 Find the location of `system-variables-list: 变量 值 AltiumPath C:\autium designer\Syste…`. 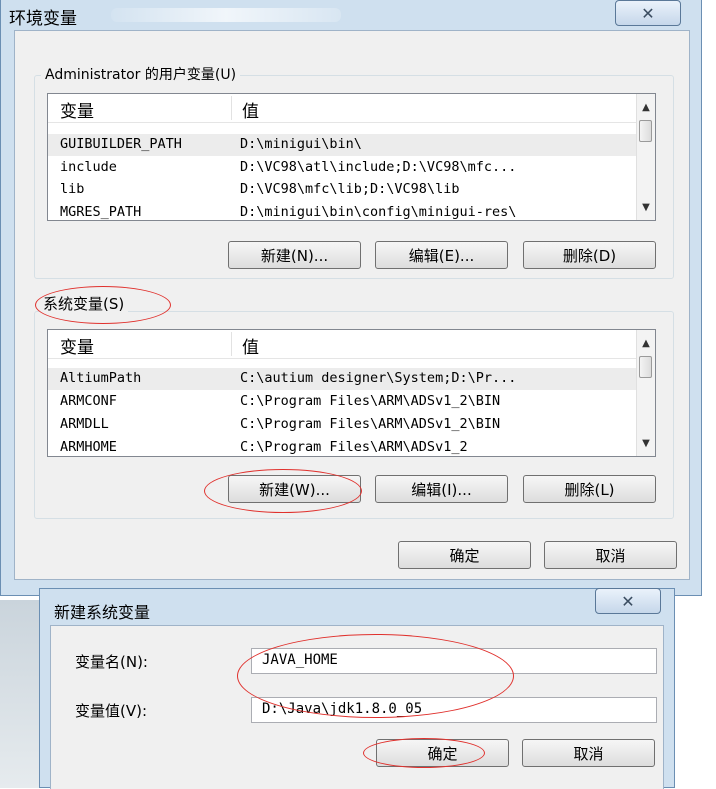

system-variables-list: 变量 值 AltiumPath C:\autium designer\Syste… is located at coordinates (351, 393).